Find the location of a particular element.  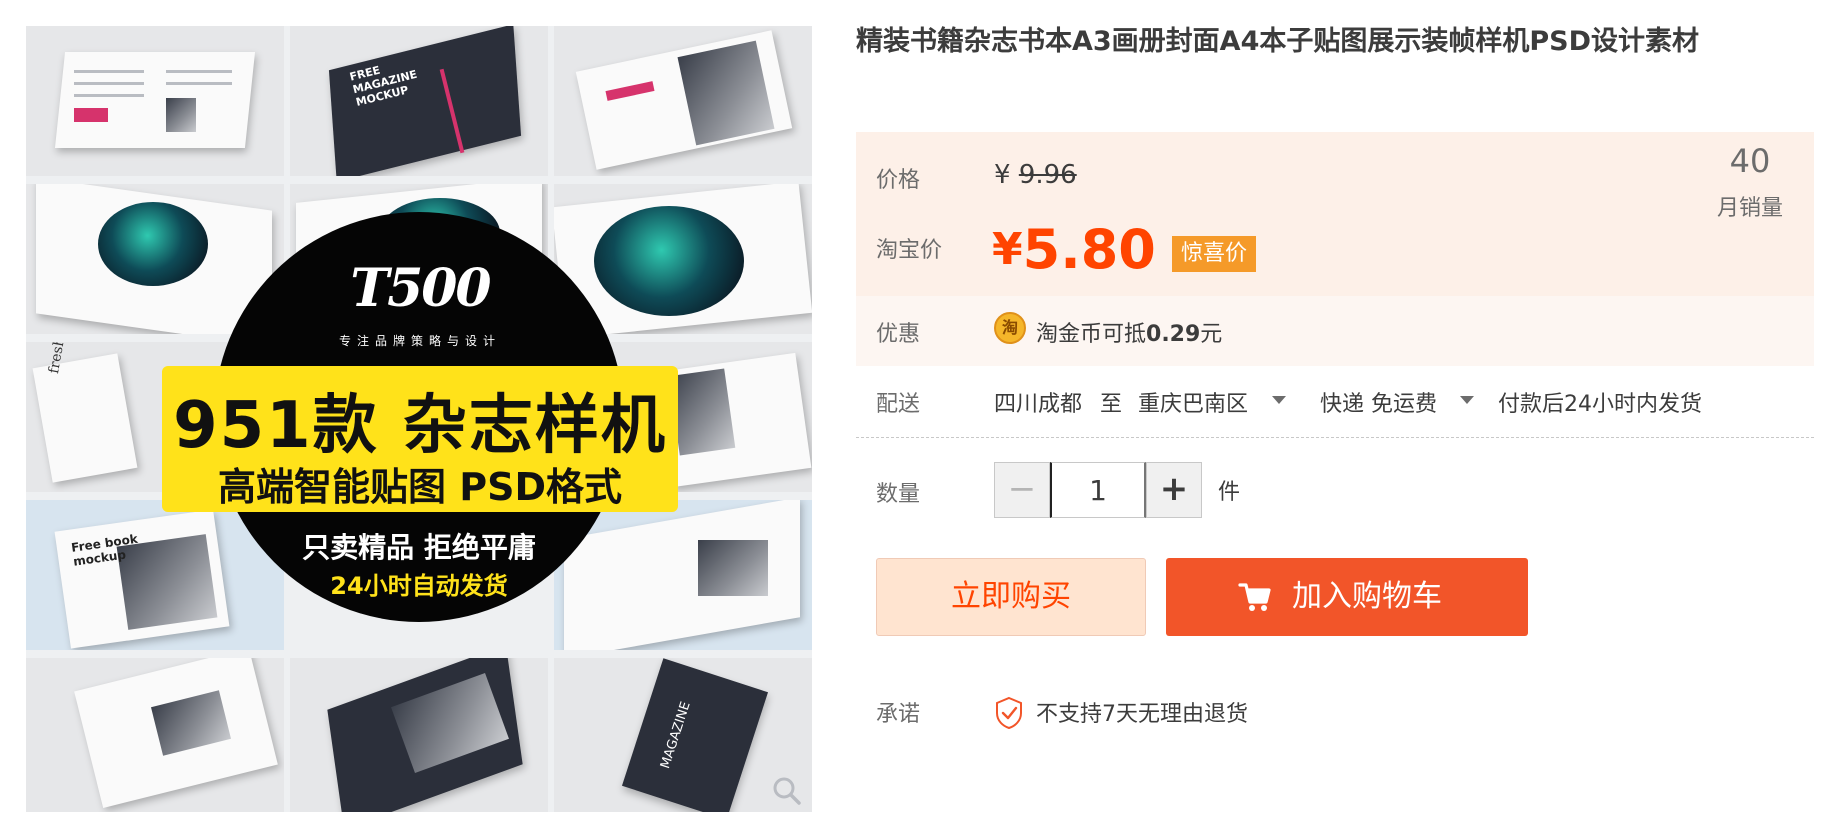

quantity-label: 数量 is located at coordinates (898, 494).